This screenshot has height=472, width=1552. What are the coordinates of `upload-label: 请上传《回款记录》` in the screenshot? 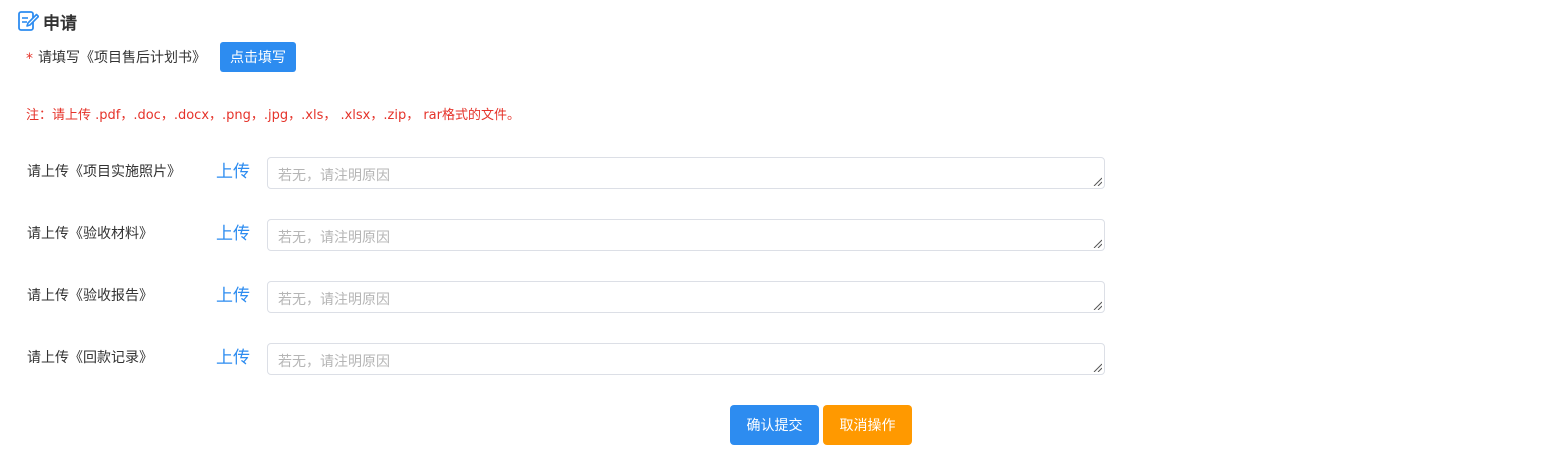 It's located at (90, 358).